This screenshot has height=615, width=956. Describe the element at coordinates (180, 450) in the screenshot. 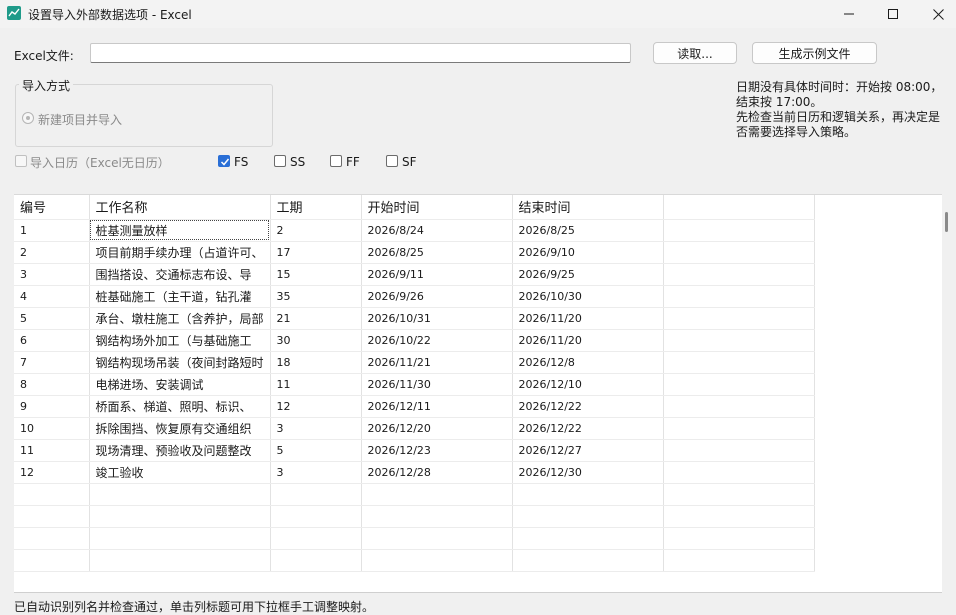

I see `cell-task-name: 现场清理、预验收及问题整改` at that location.